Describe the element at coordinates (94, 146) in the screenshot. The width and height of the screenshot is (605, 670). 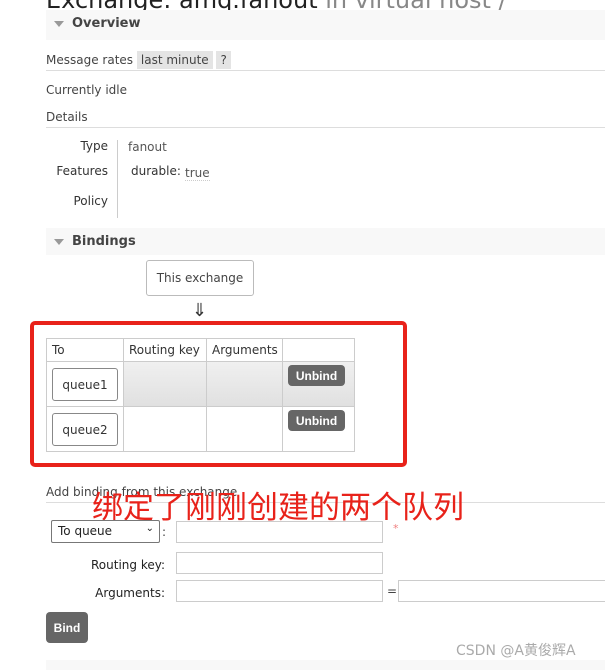
I see `type-label: Type` at that location.